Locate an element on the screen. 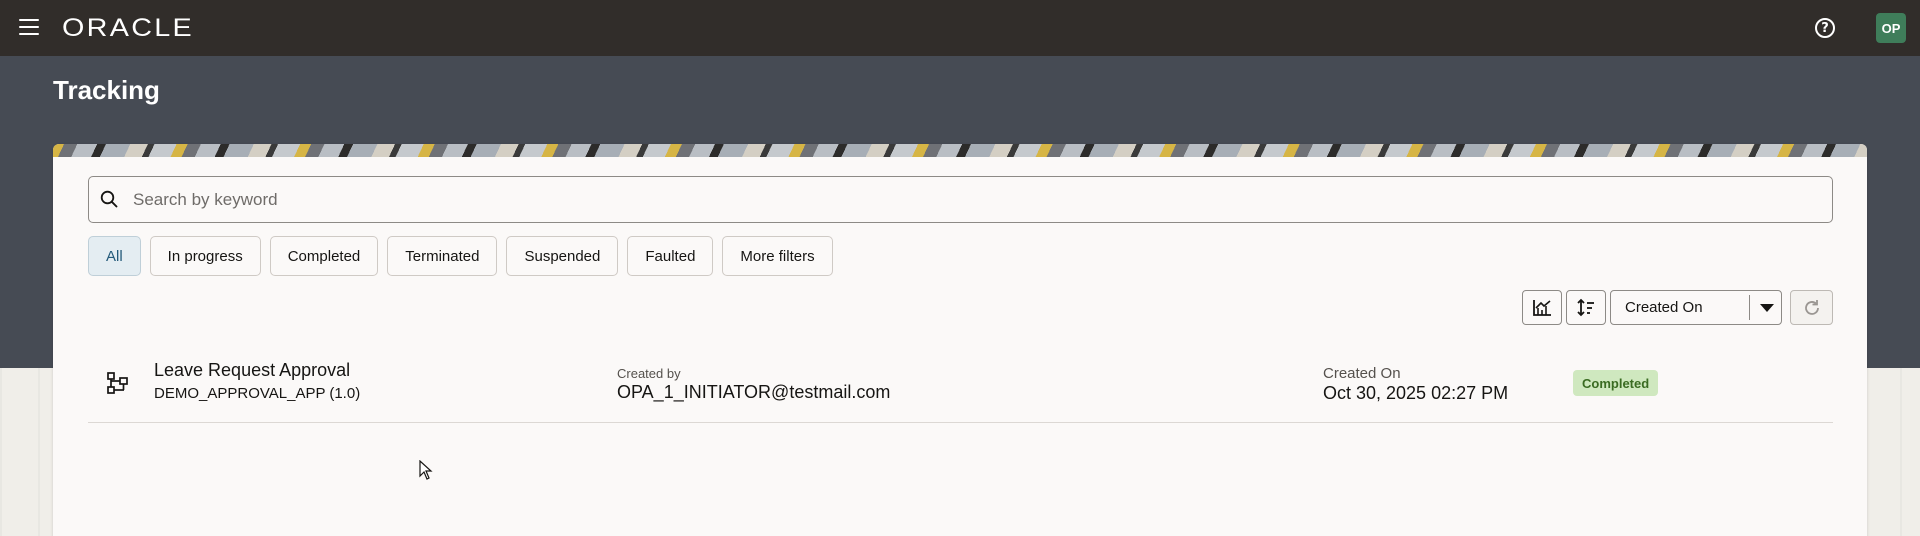 Image resolution: width=1920 pixels, height=536 pixels. page-title: Tracking is located at coordinates (106, 90).